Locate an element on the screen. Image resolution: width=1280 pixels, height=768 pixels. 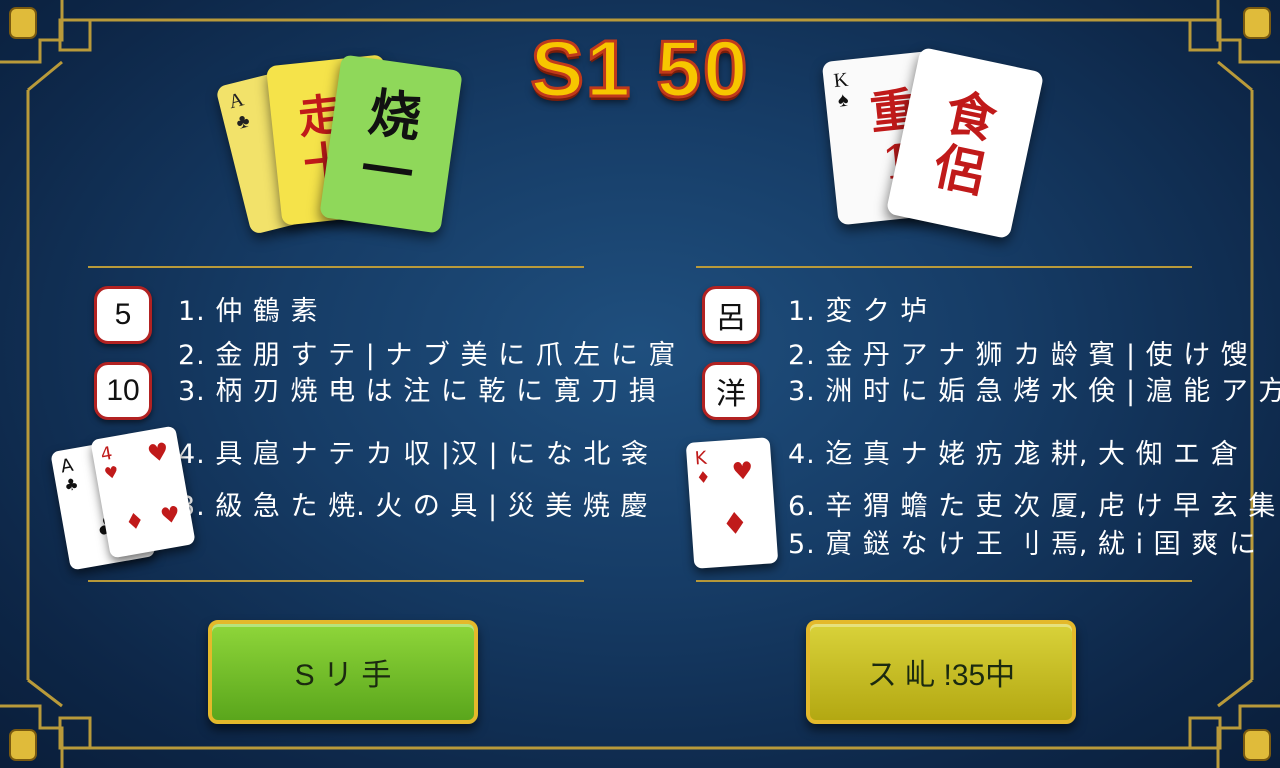
left-rule-3: 3. 柄 刃 焼 电 は 注 に 乾 に 寛 刀 損 is located at coordinates (417, 391).